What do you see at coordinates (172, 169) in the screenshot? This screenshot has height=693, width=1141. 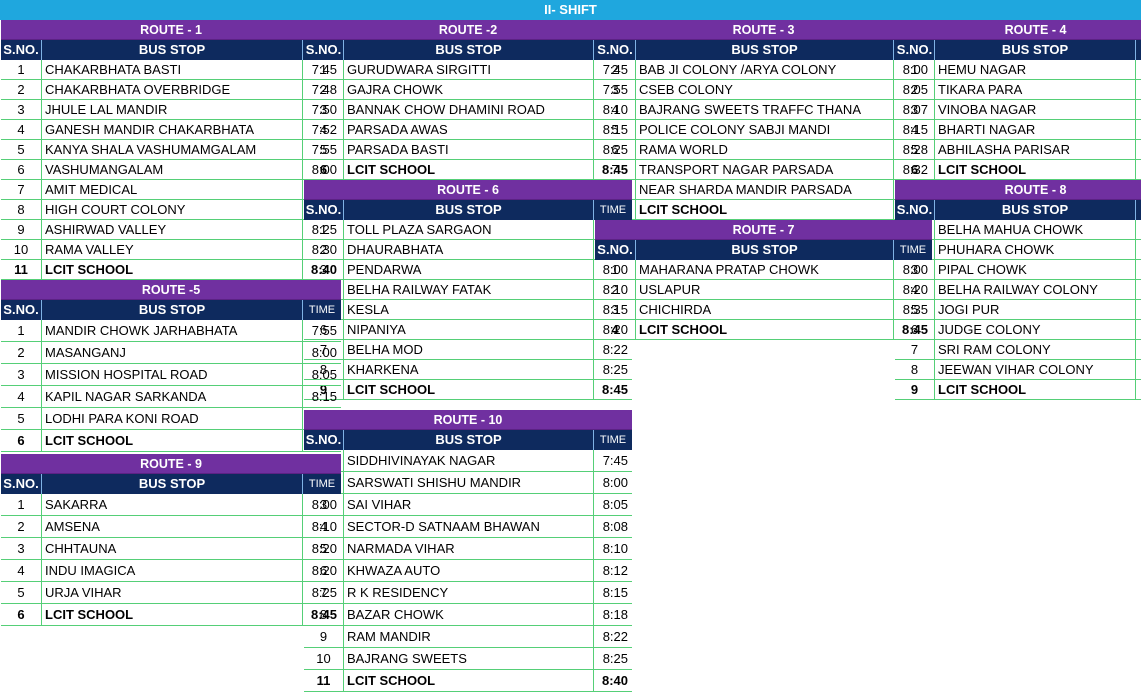 I see `bus-stop-name: VASHUMANGALAM` at bounding box center [172, 169].